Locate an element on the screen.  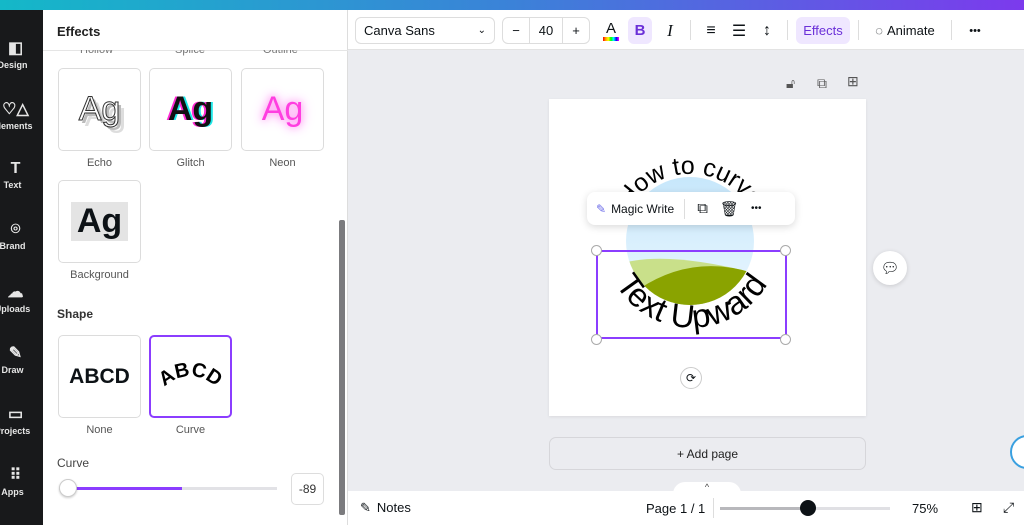
font-select: Canva Sans ⌄ is located at coordinates (425, 30).